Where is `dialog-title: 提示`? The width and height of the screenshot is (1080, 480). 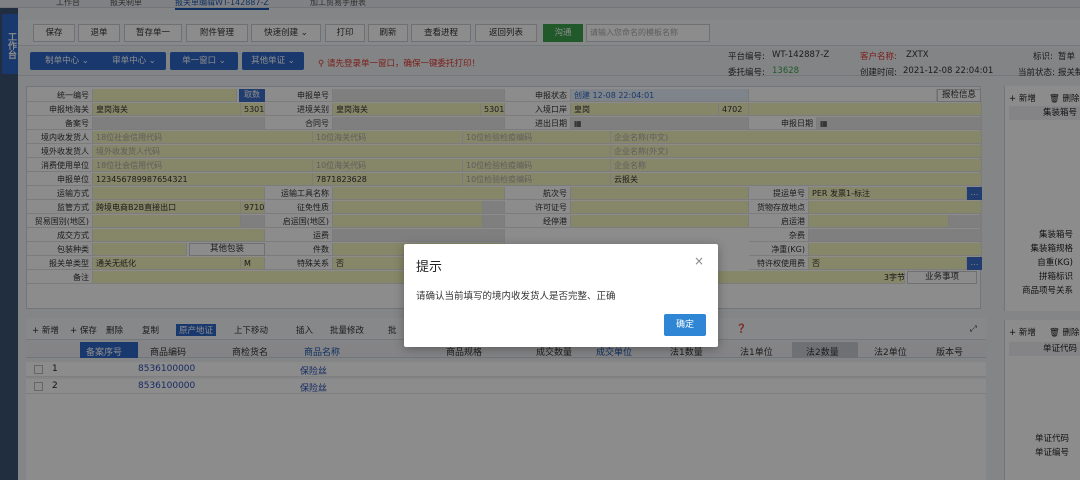 dialog-title: 提示 is located at coordinates (429, 267).